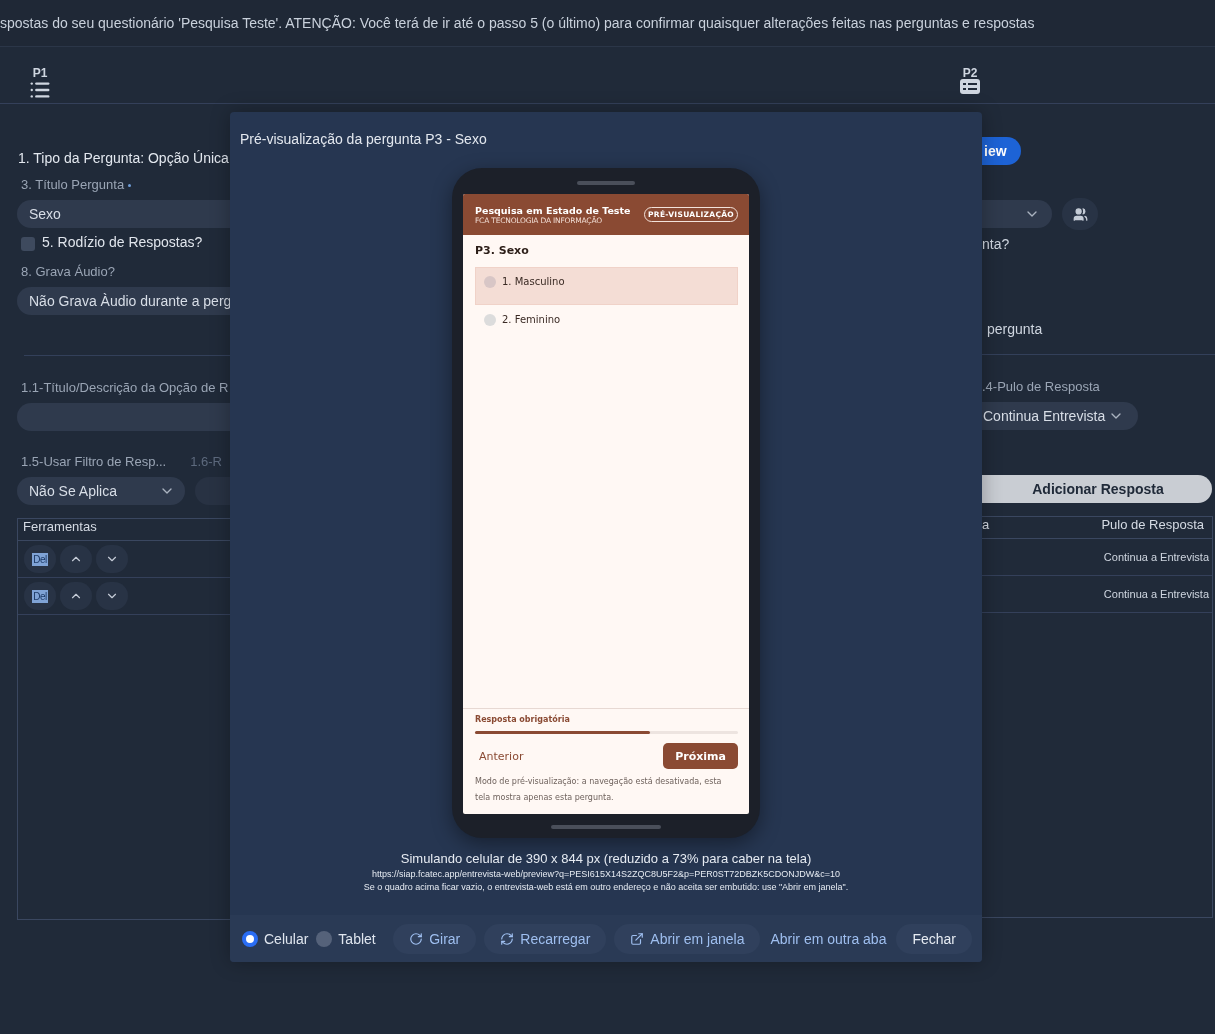 The height and width of the screenshot is (1034, 1215). What do you see at coordinates (501, 756) in the screenshot?
I see `back-button: Anterior` at bounding box center [501, 756].